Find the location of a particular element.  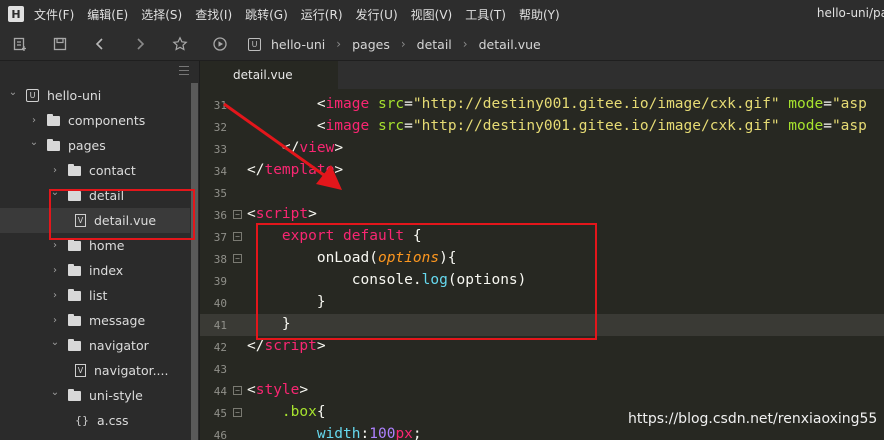

menu-item-1: 编辑(E) is located at coordinates (107, 14).